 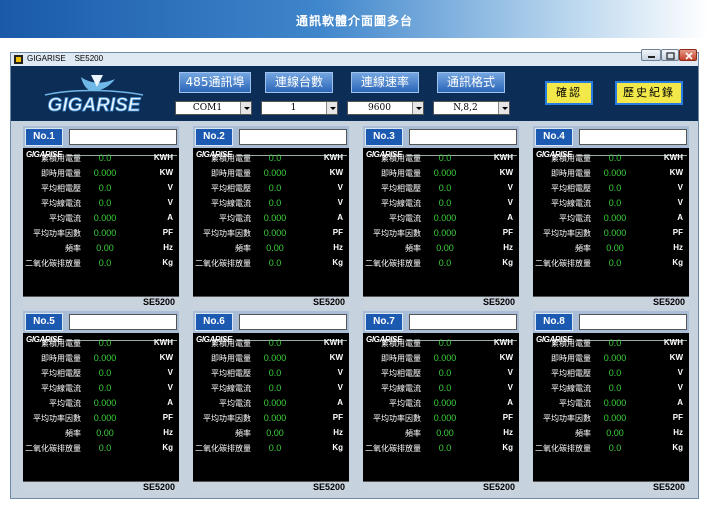 What do you see at coordinates (384, 137) in the screenshot?
I see `panel-number-label: No.3` at bounding box center [384, 137].